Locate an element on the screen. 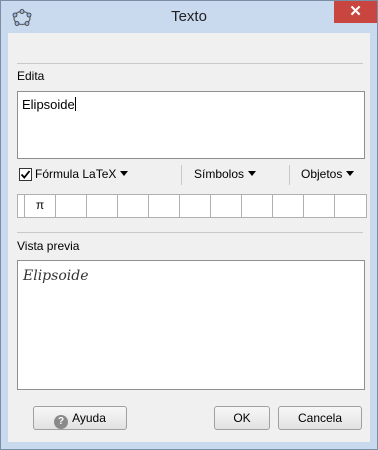  preview-label: Vista previa is located at coordinates (48, 246).